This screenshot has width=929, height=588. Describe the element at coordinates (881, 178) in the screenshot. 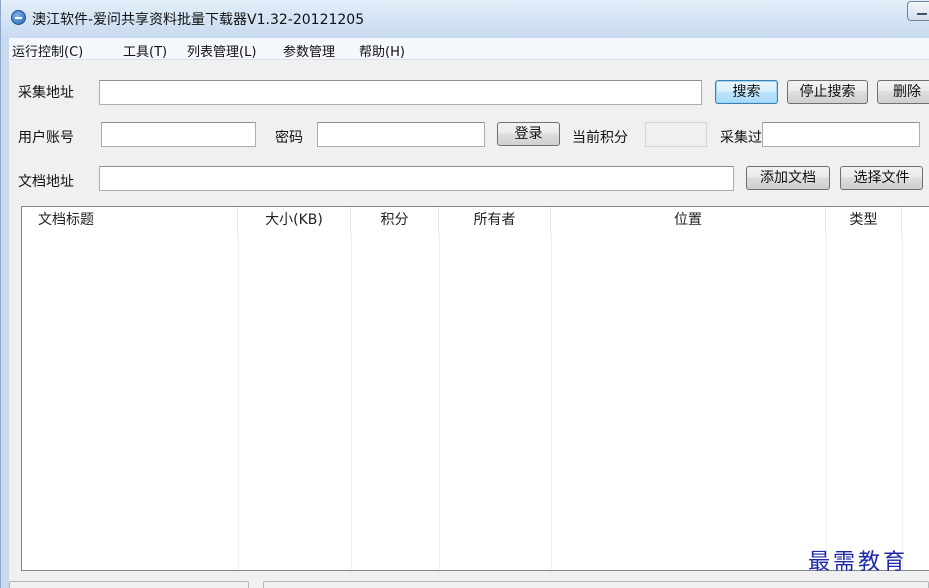

I see `choose-file-button: 选择文件` at that location.